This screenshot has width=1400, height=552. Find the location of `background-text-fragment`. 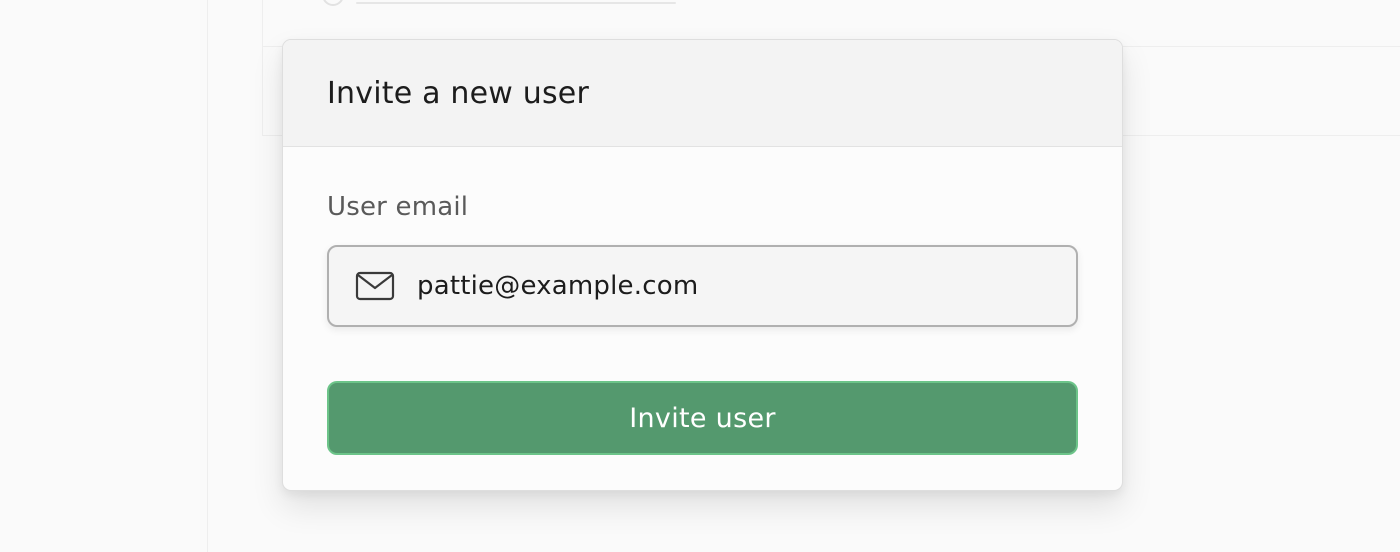

background-text-fragment is located at coordinates (516, 3).